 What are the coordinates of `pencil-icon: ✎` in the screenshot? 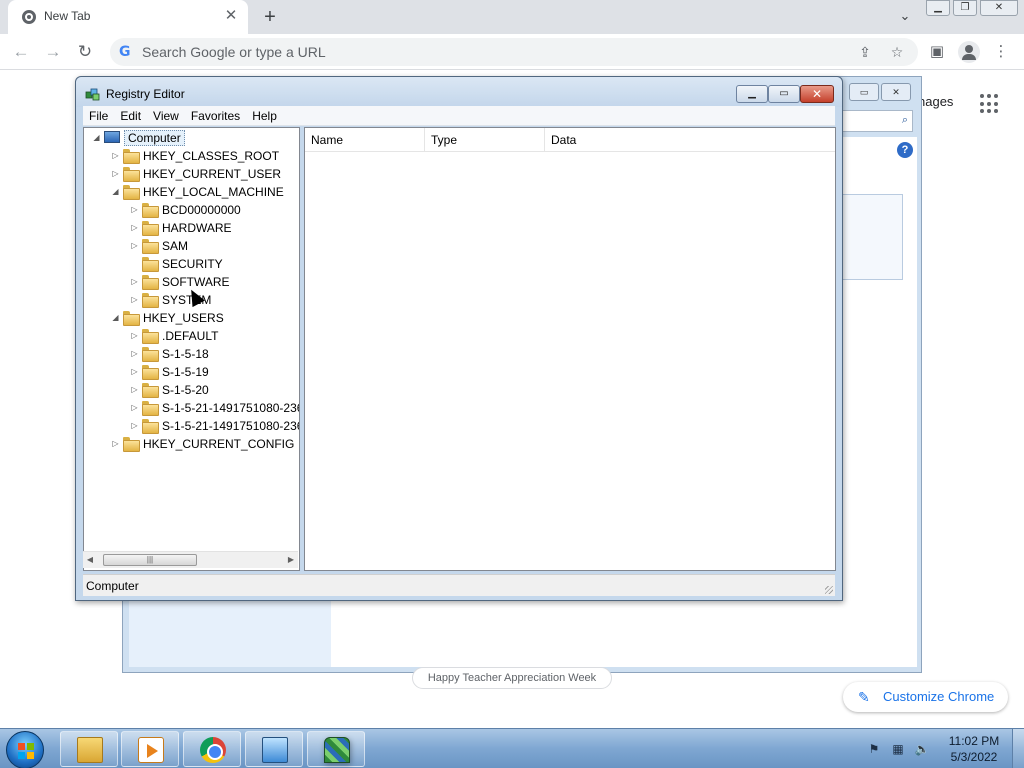 It's located at (864, 697).